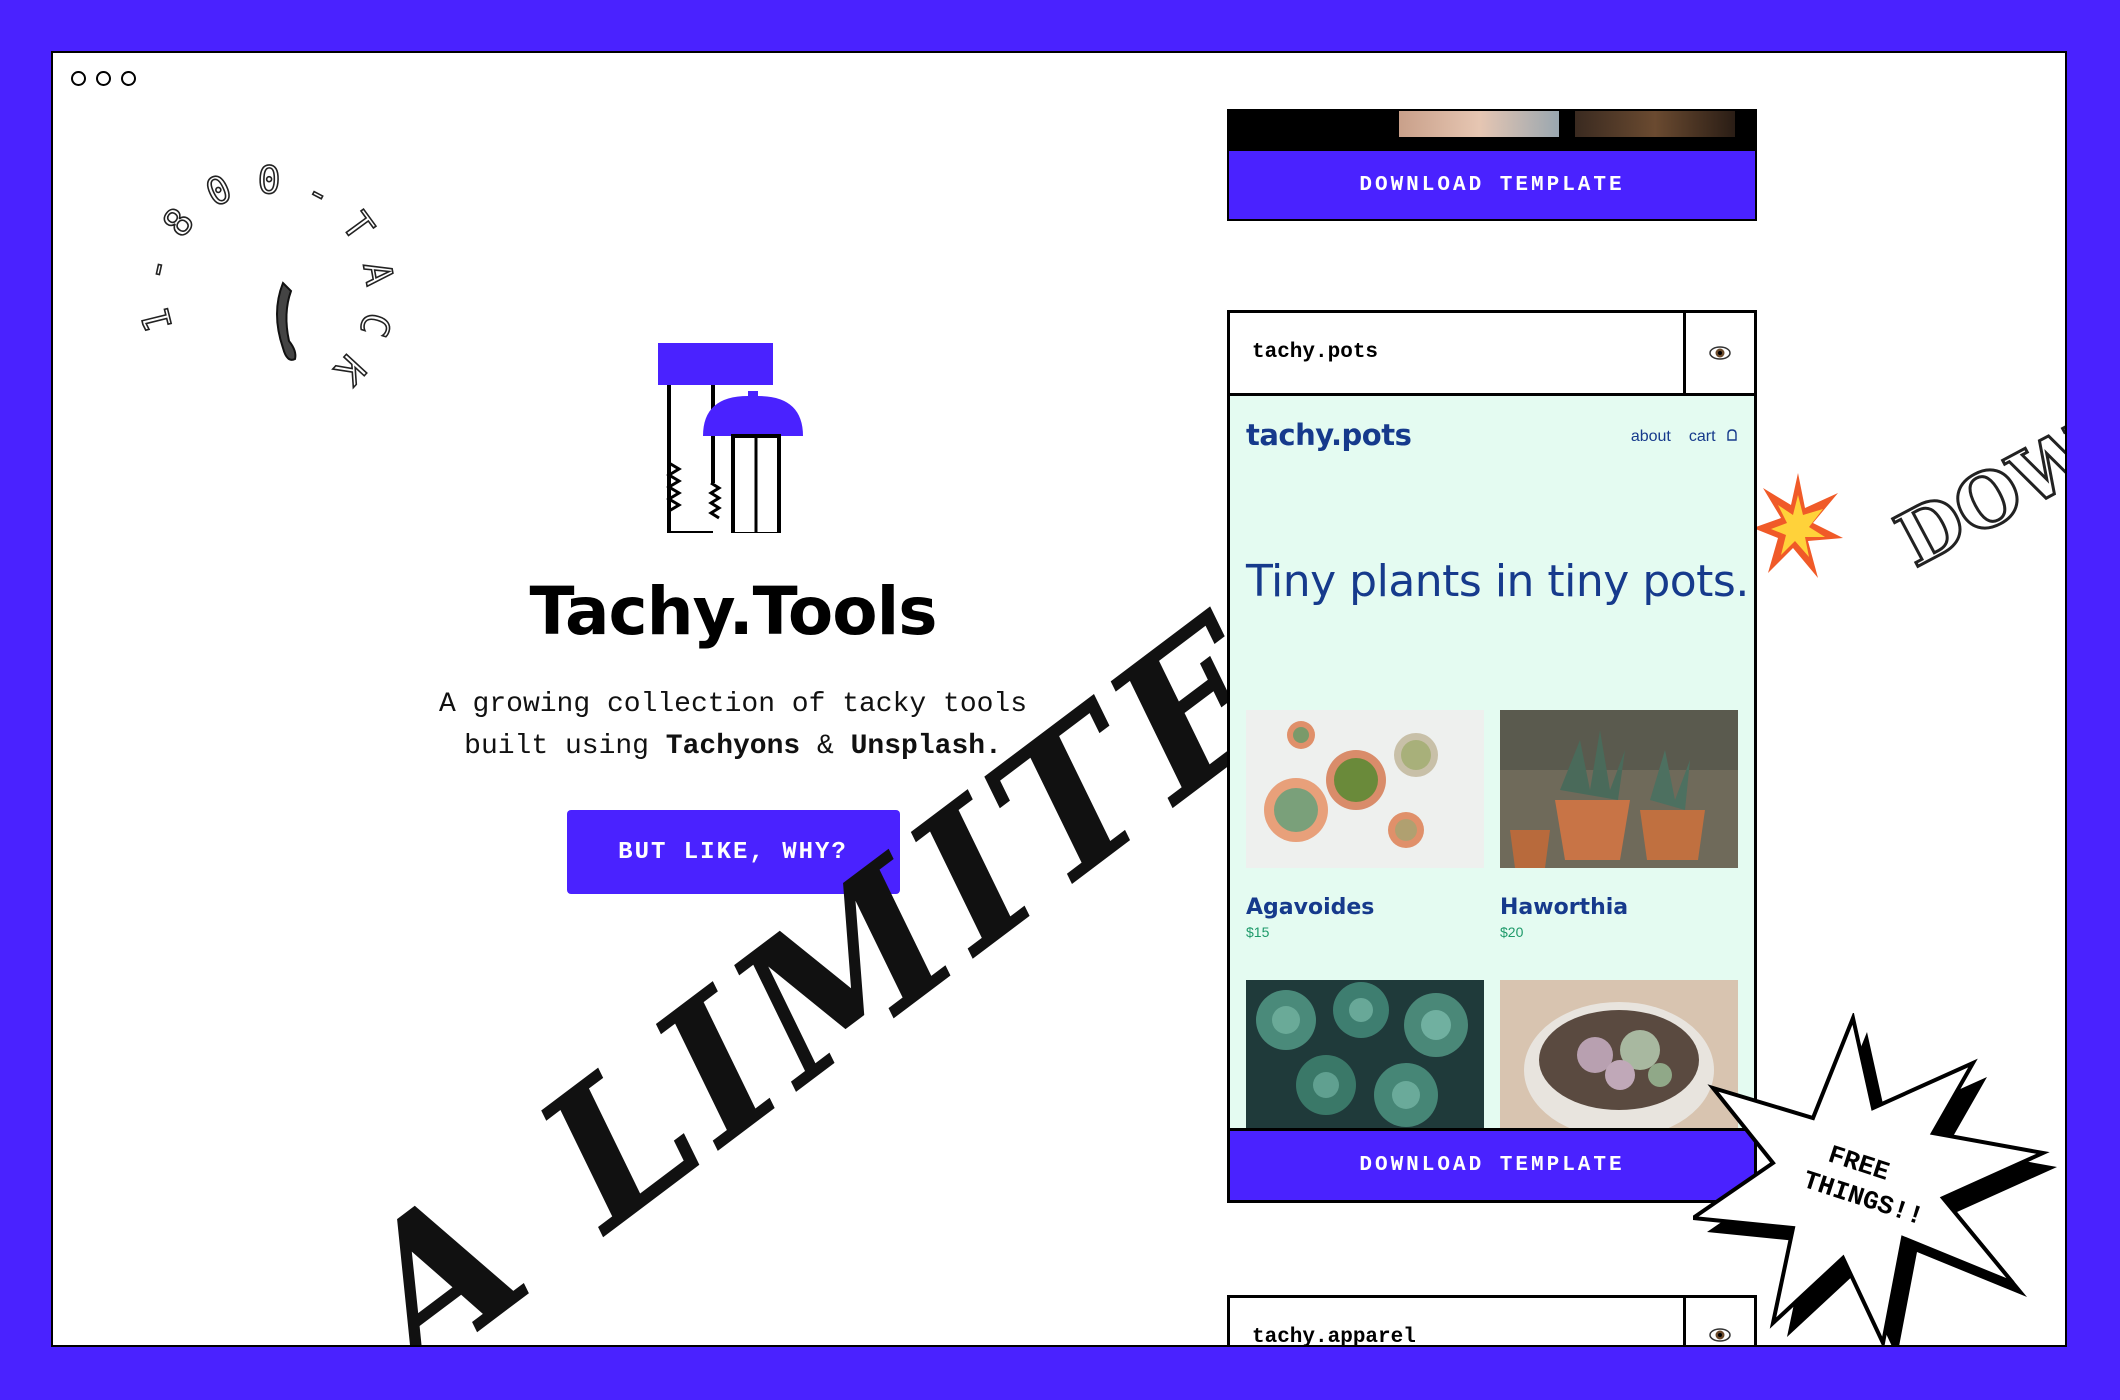  I want to click on subtitle-prefix: built using, so click(565, 746).